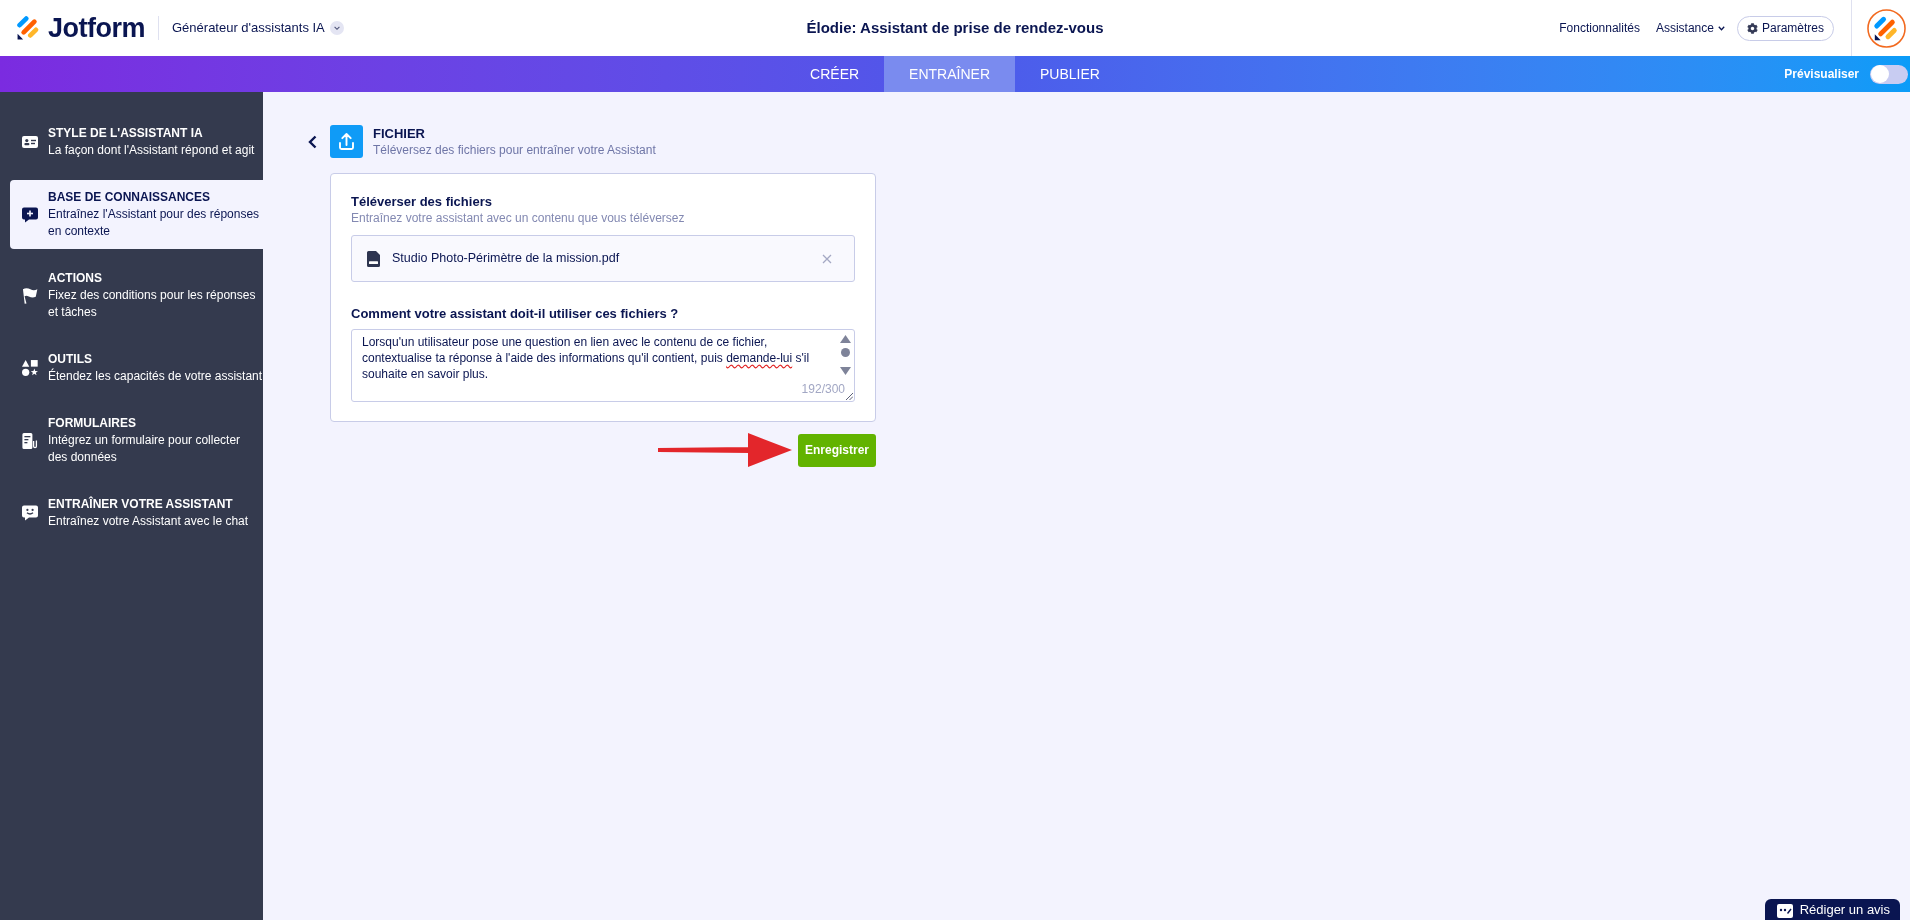 This screenshot has width=1910, height=920. I want to click on upload-icon, so click(346, 141).